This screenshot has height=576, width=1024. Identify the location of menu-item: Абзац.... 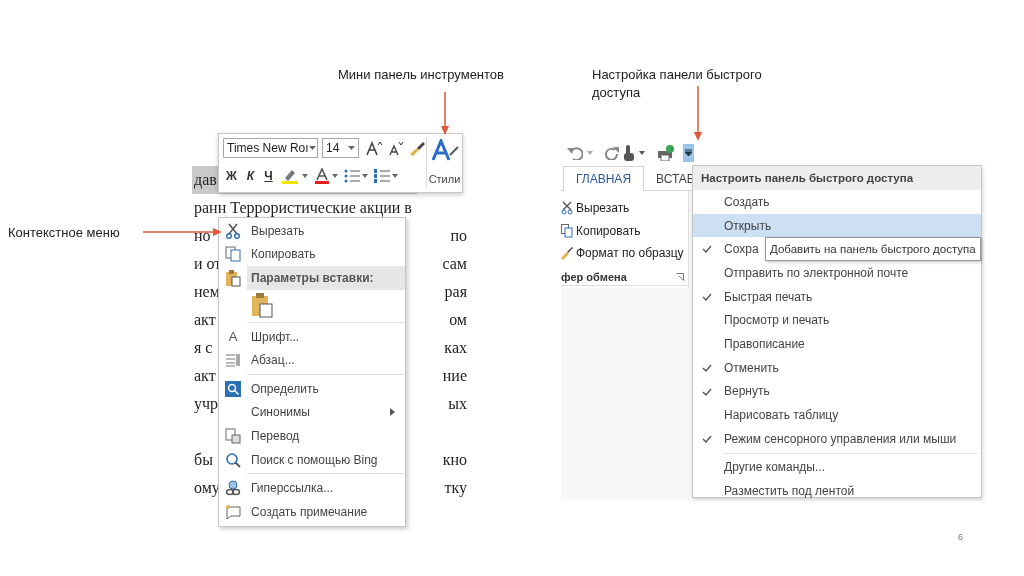
(312, 360).